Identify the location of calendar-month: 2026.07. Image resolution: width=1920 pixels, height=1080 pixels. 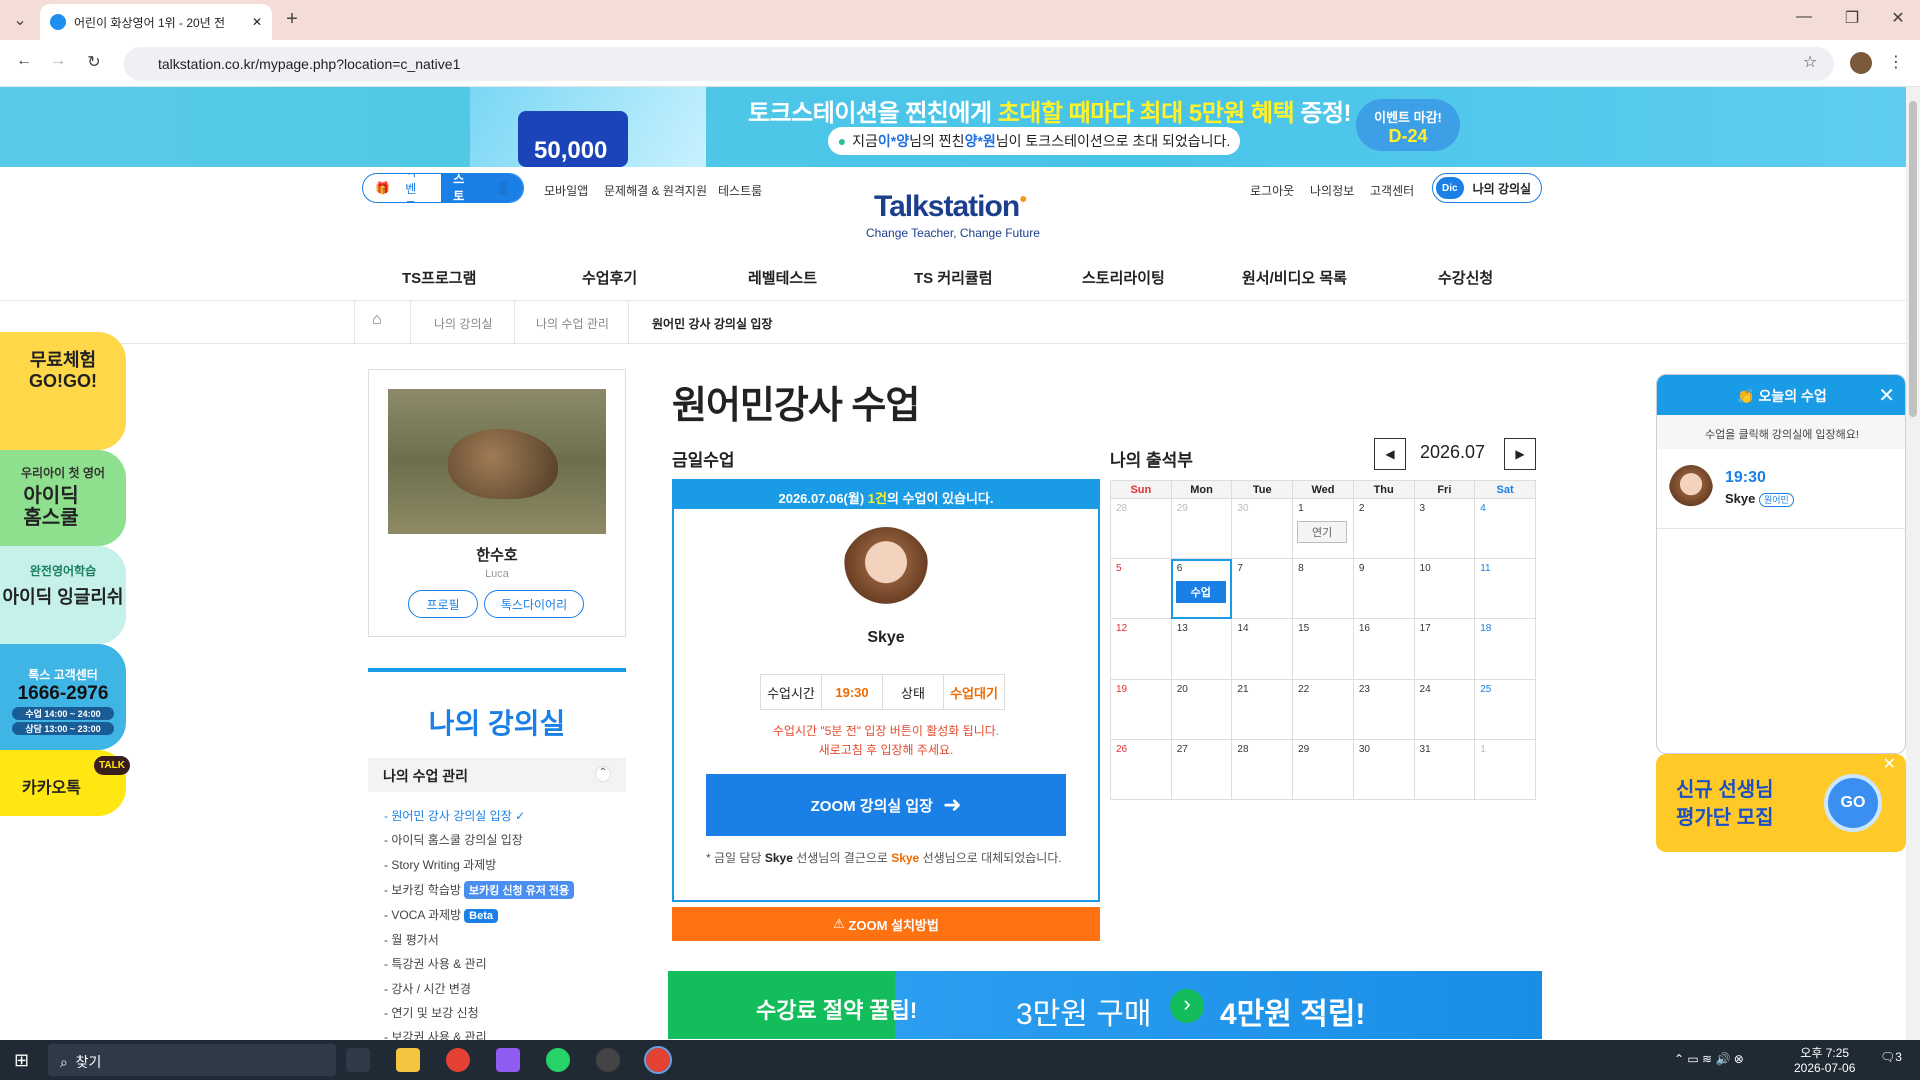
(1453, 452).